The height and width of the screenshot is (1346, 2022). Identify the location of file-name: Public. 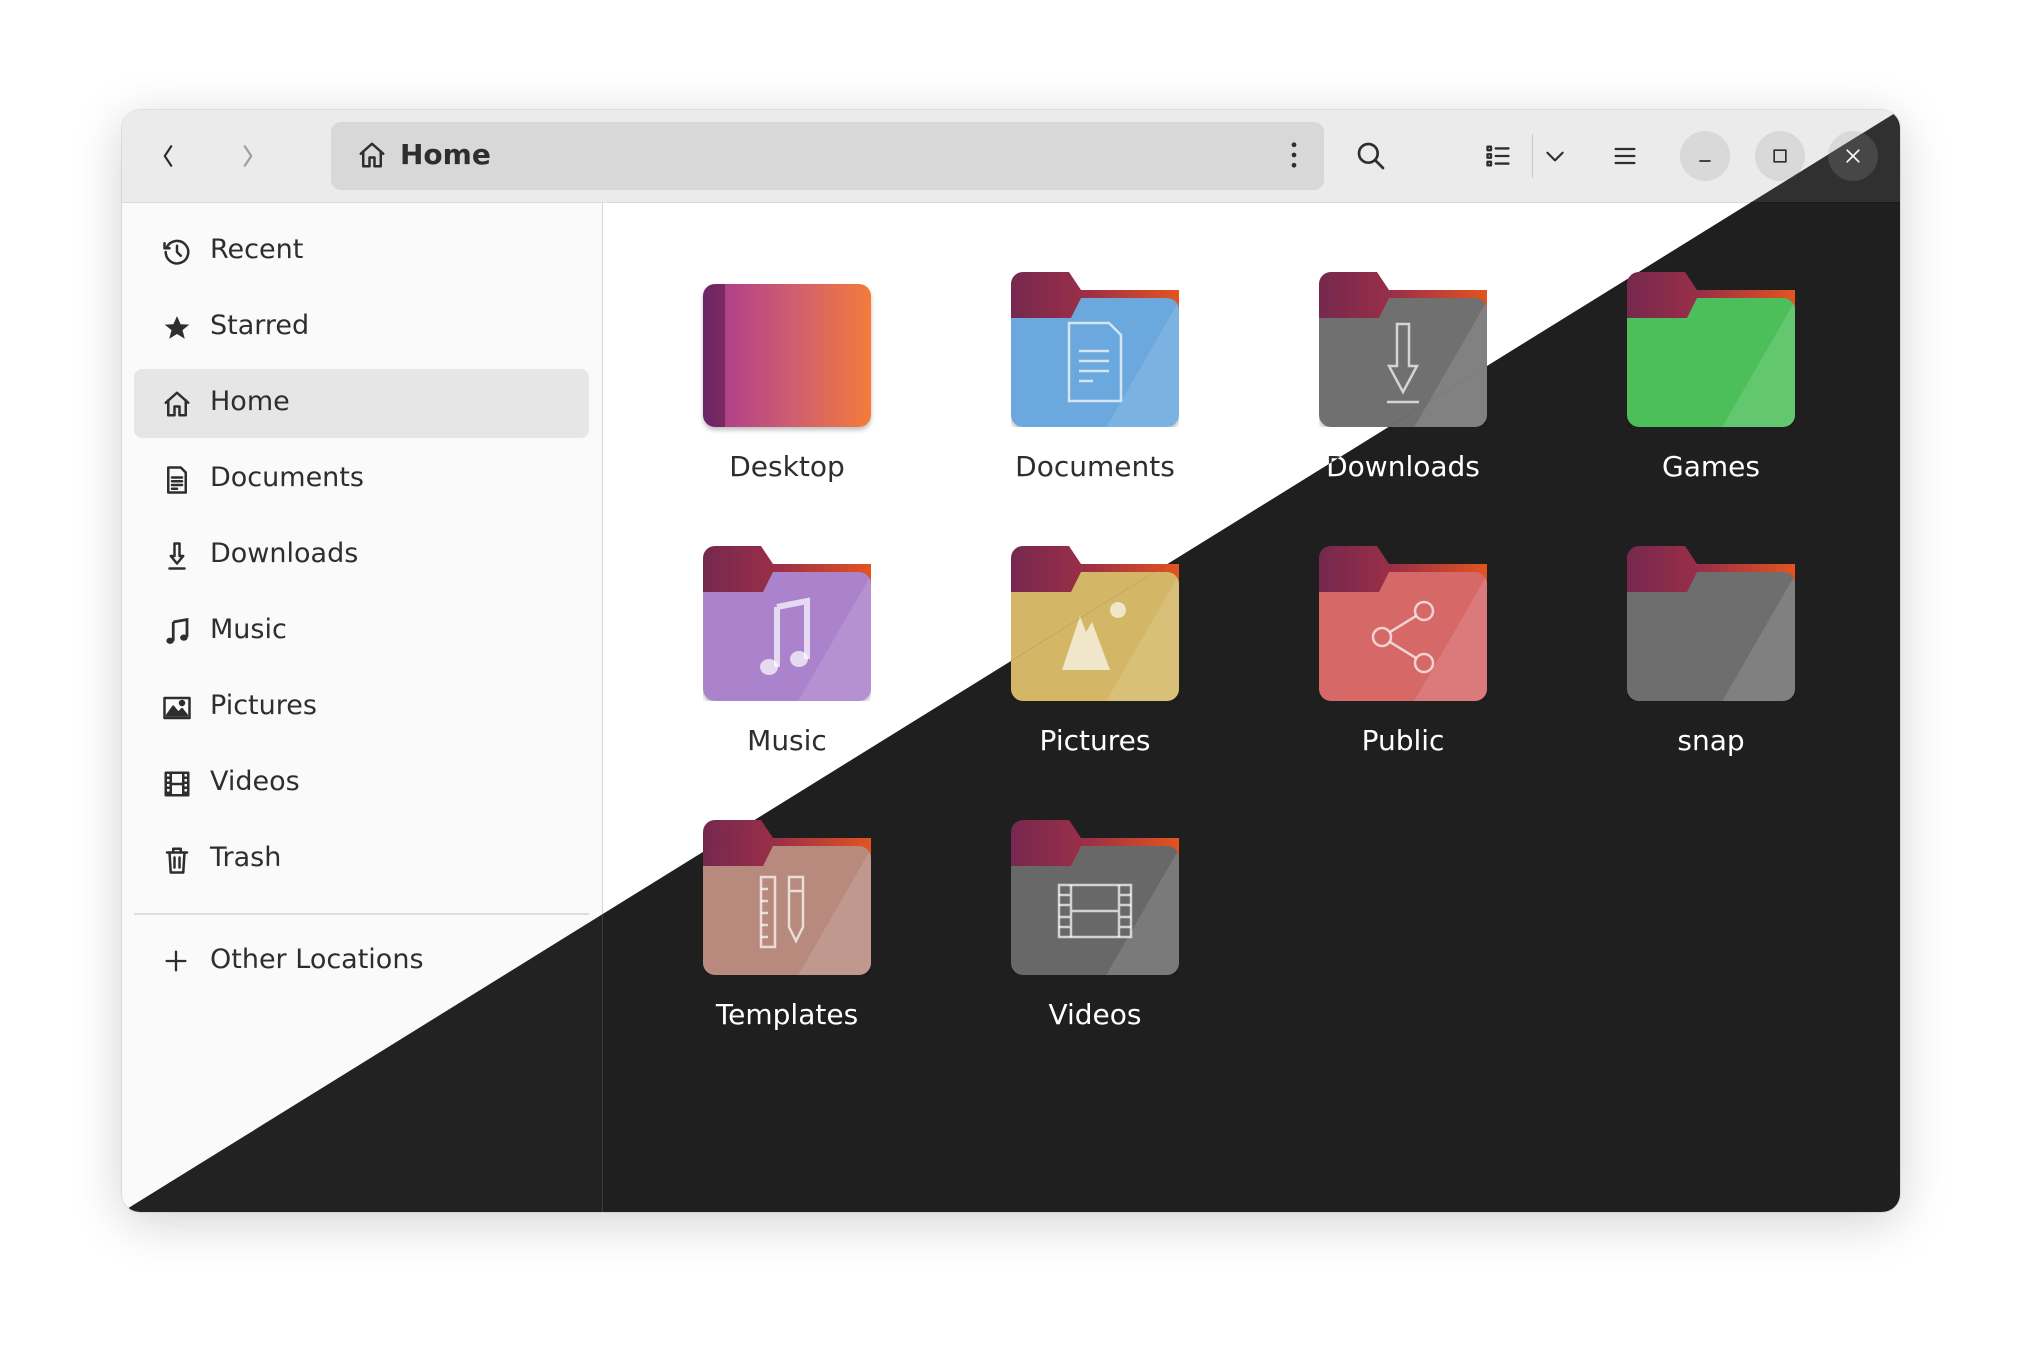
(1403, 740).